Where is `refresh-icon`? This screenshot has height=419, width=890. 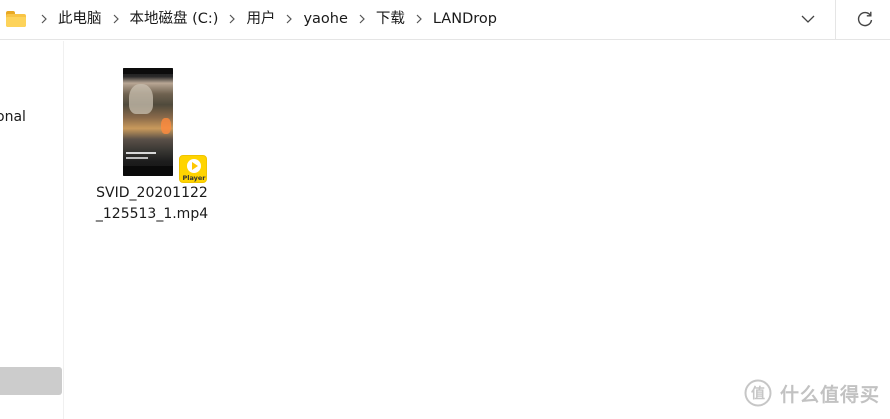
refresh-icon is located at coordinates (865, 19).